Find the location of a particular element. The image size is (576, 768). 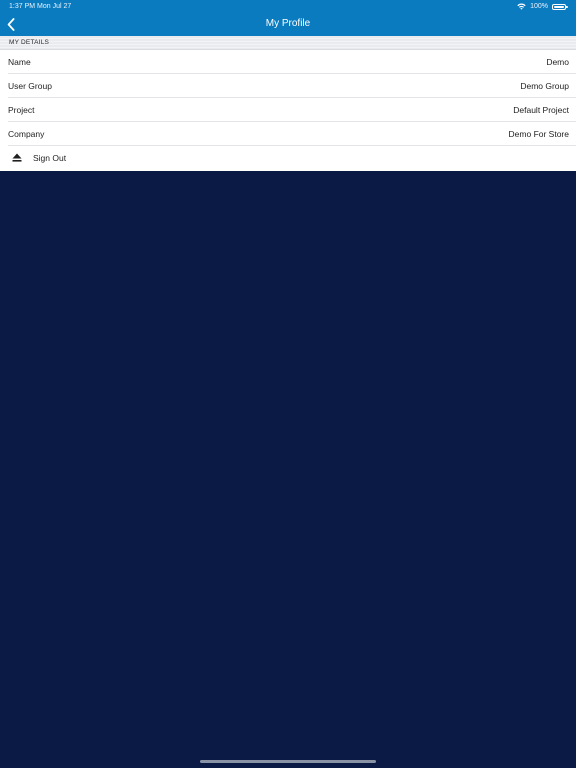

detail-row-company: Company Demo For Store is located at coordinates (288, 134).